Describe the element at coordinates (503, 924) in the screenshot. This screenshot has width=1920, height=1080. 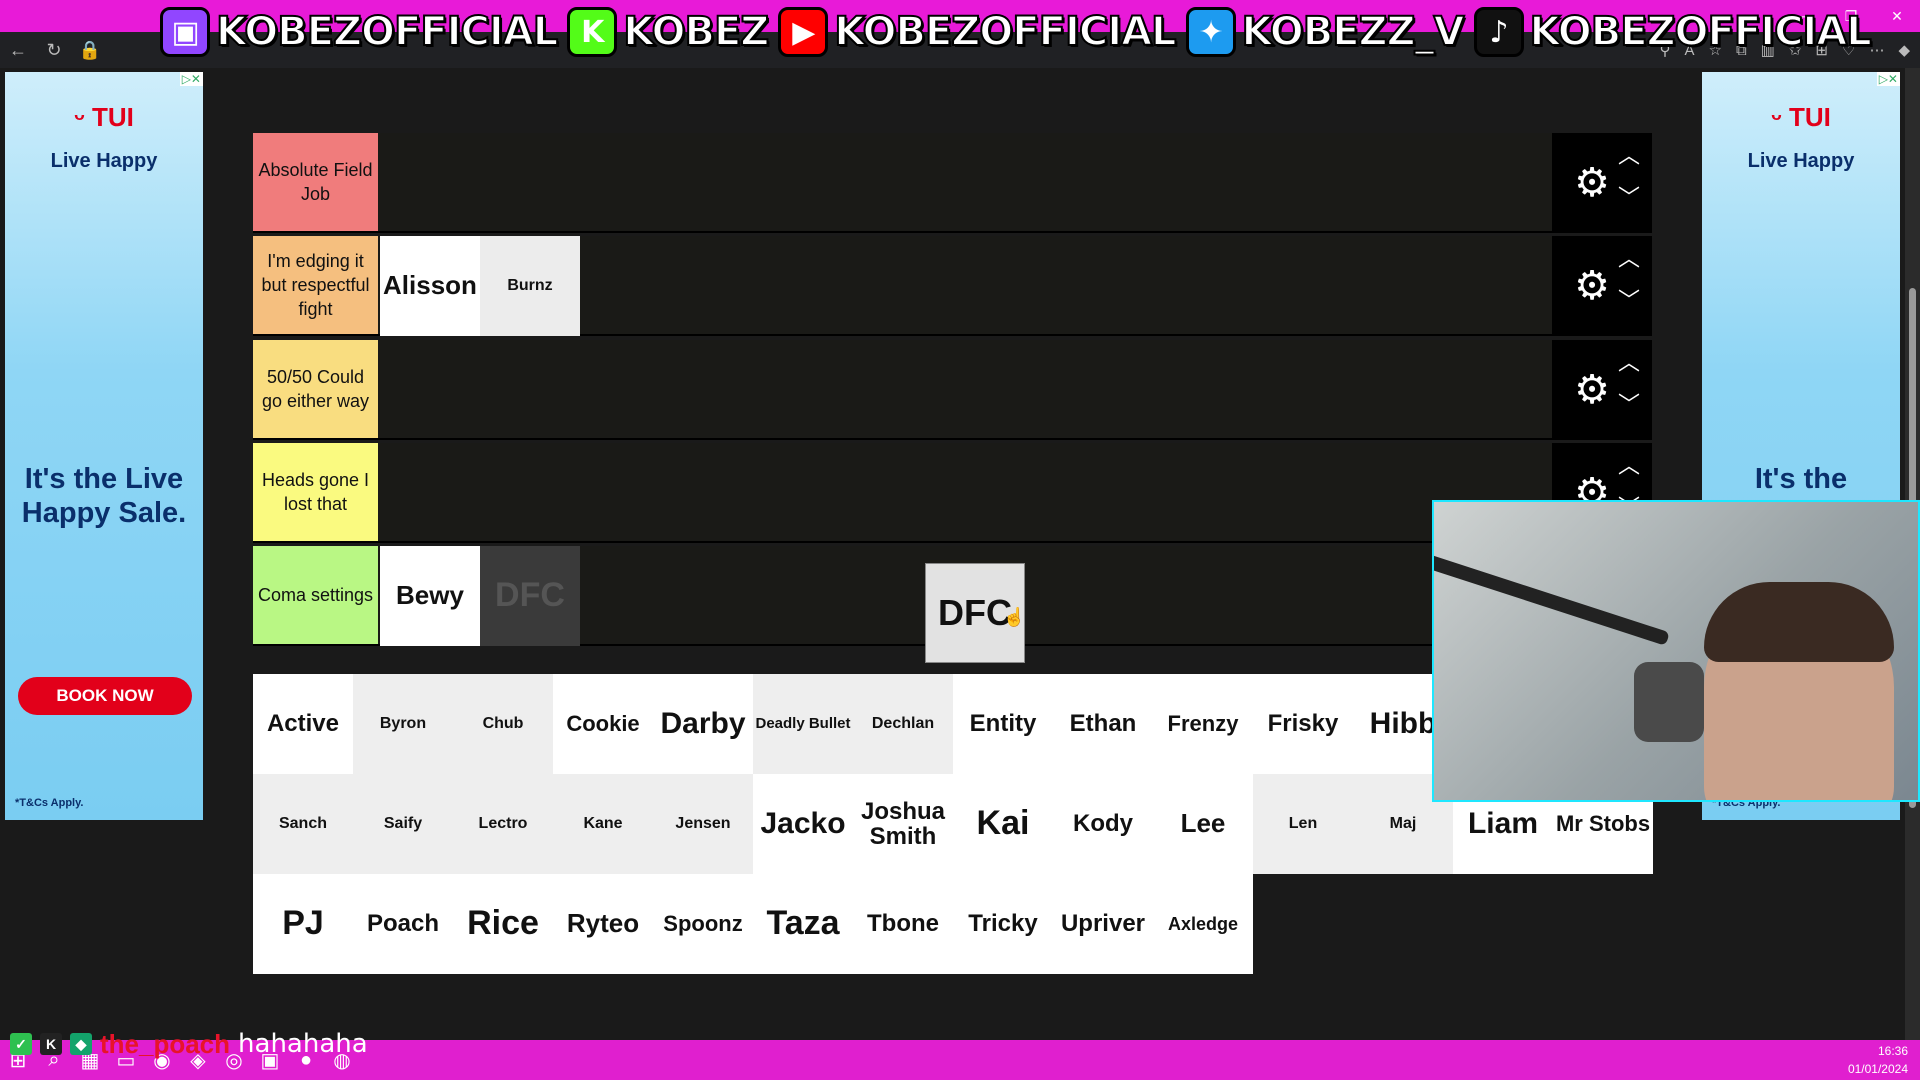
I see `pool-card: Rice` at that location.